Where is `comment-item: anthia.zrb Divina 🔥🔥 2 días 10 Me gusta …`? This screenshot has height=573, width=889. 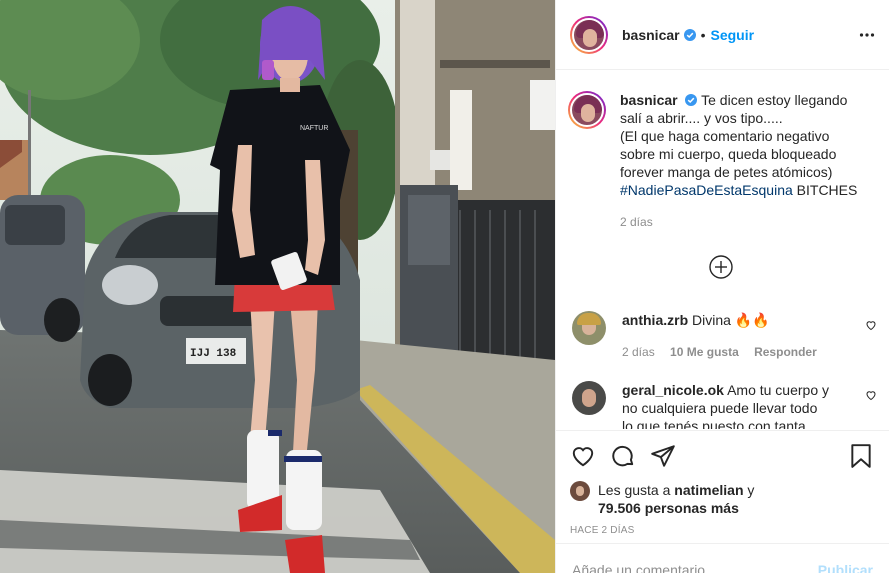 comment-item: anthia.zrb Divina 🔥🔥 2 días 10 Me gusta … is located at coordinates (724, 336).